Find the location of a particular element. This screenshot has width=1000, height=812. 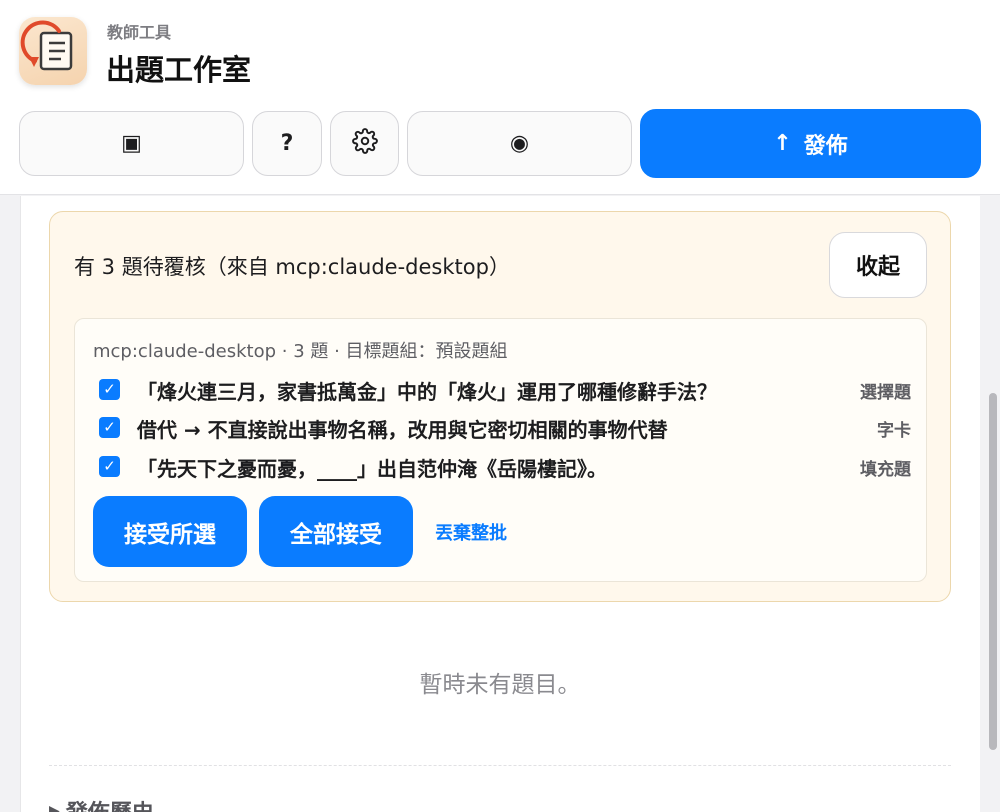

item-text: 「烽火連三月，家書抵萬金」中的「烽火」運用了哪種修辭手法？ is located at coordinates (427, 392).